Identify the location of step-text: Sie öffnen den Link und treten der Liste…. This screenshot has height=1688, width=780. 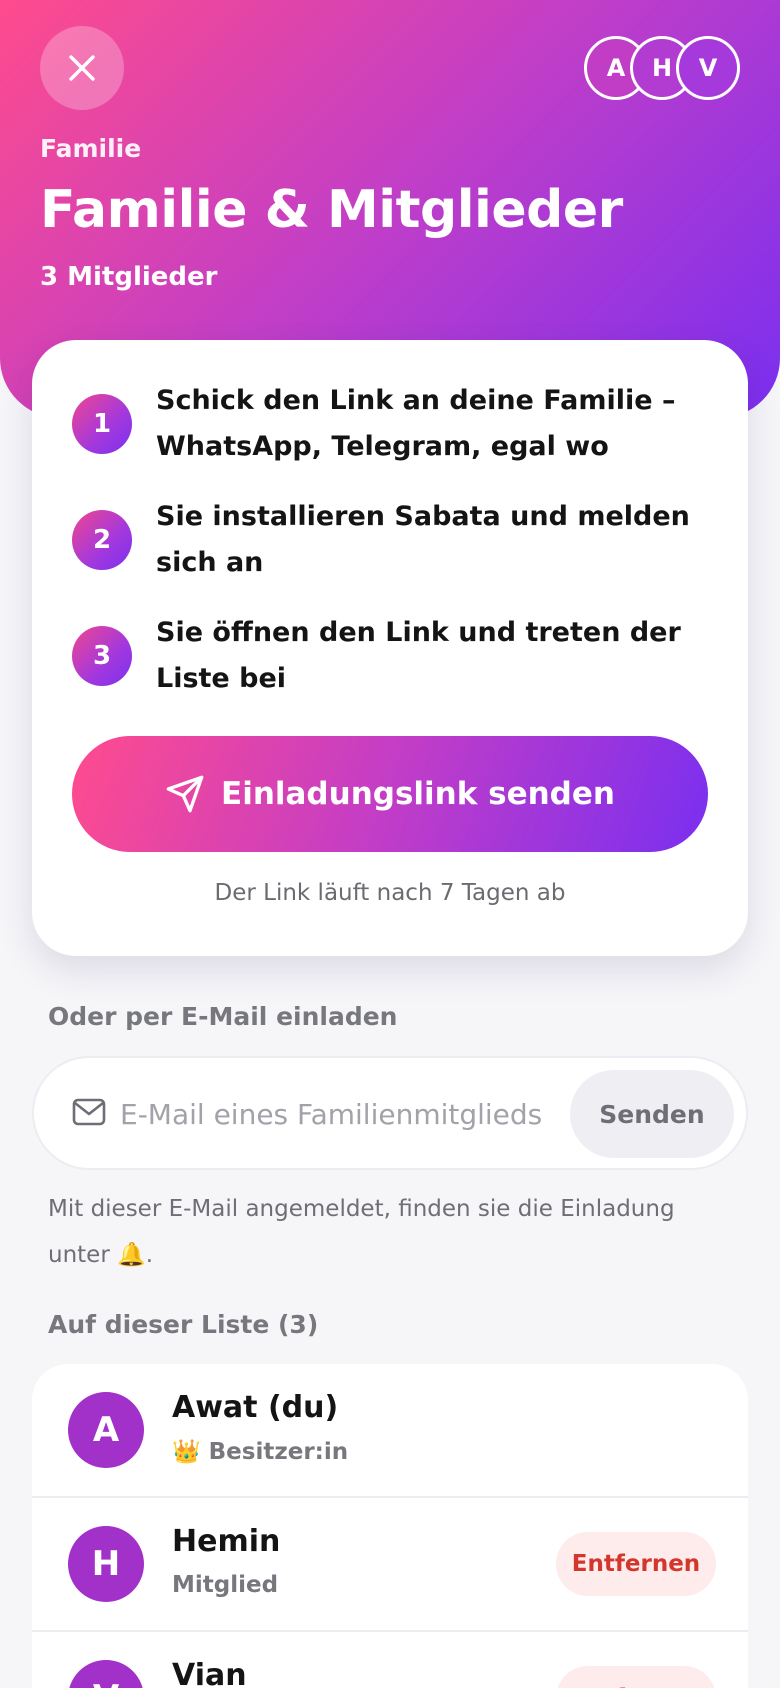
(418, 655).